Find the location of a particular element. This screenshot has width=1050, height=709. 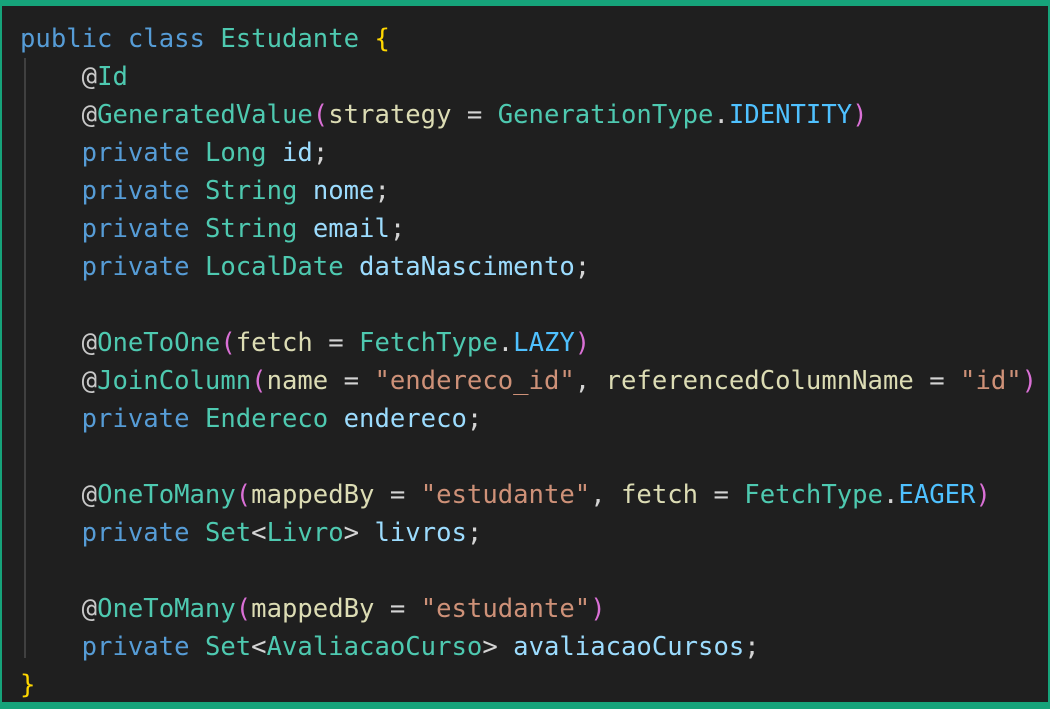

token-param: name is located at coordinates (297, 381).